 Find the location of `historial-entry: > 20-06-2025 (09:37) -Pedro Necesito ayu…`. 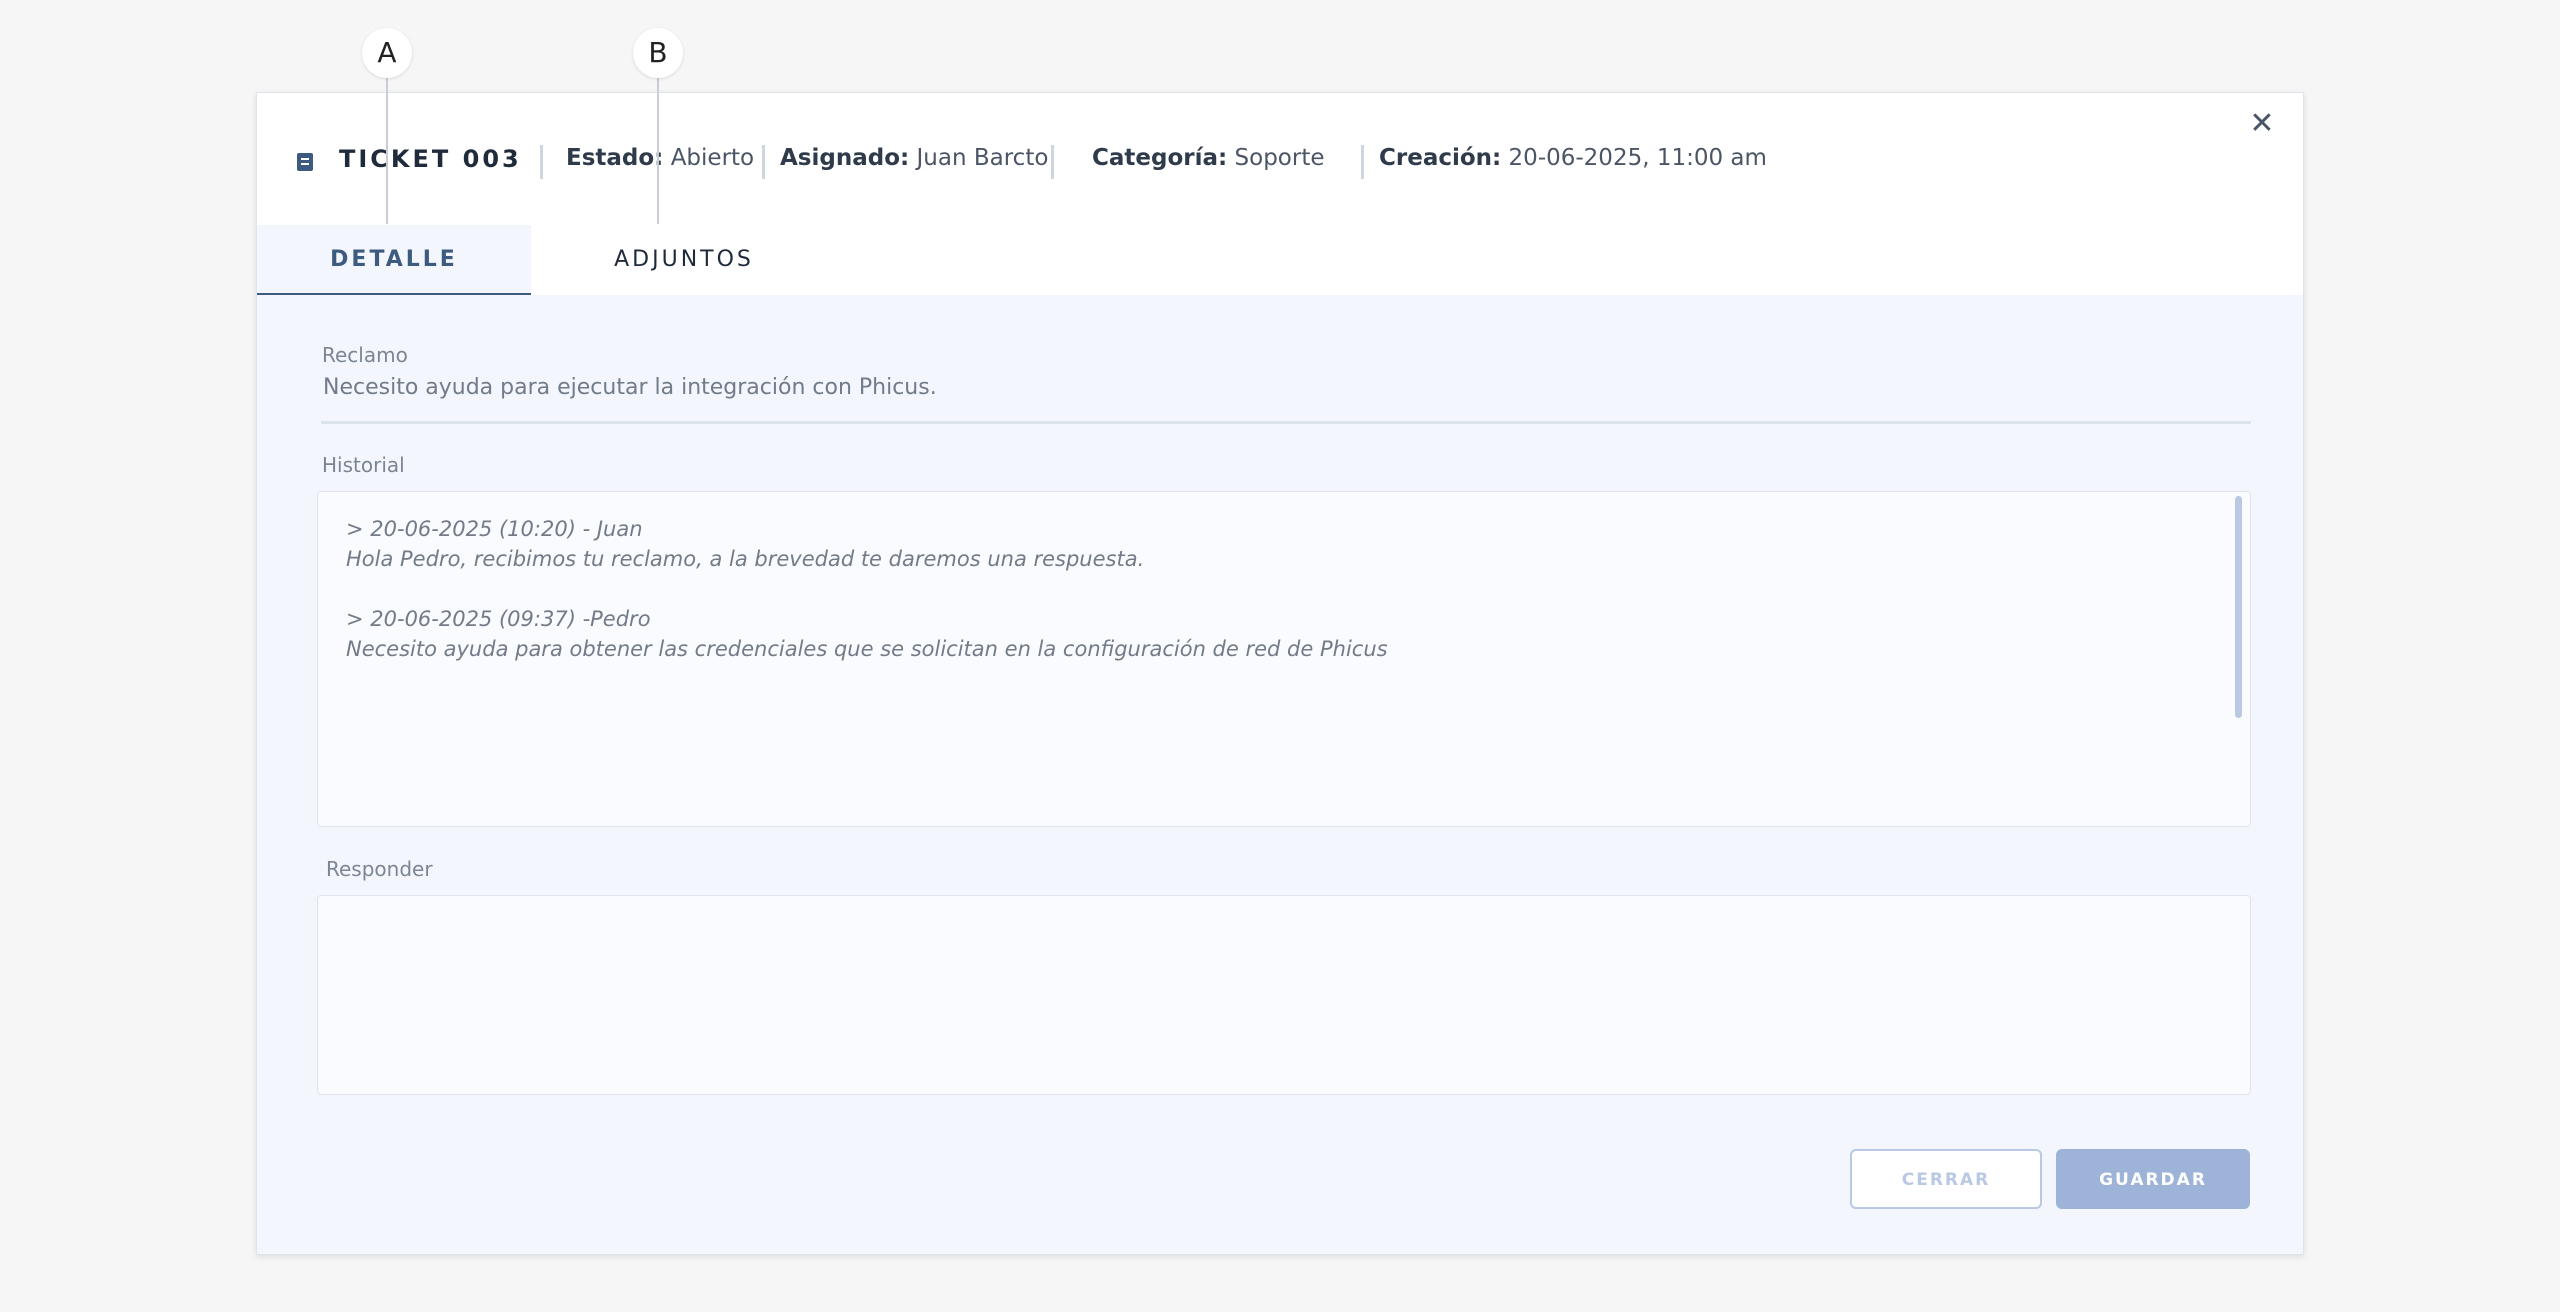

historial-entry: > 20-06-2025 (09:37) -Pedro Necesito ayu… is located at coordinates (1284, 634).